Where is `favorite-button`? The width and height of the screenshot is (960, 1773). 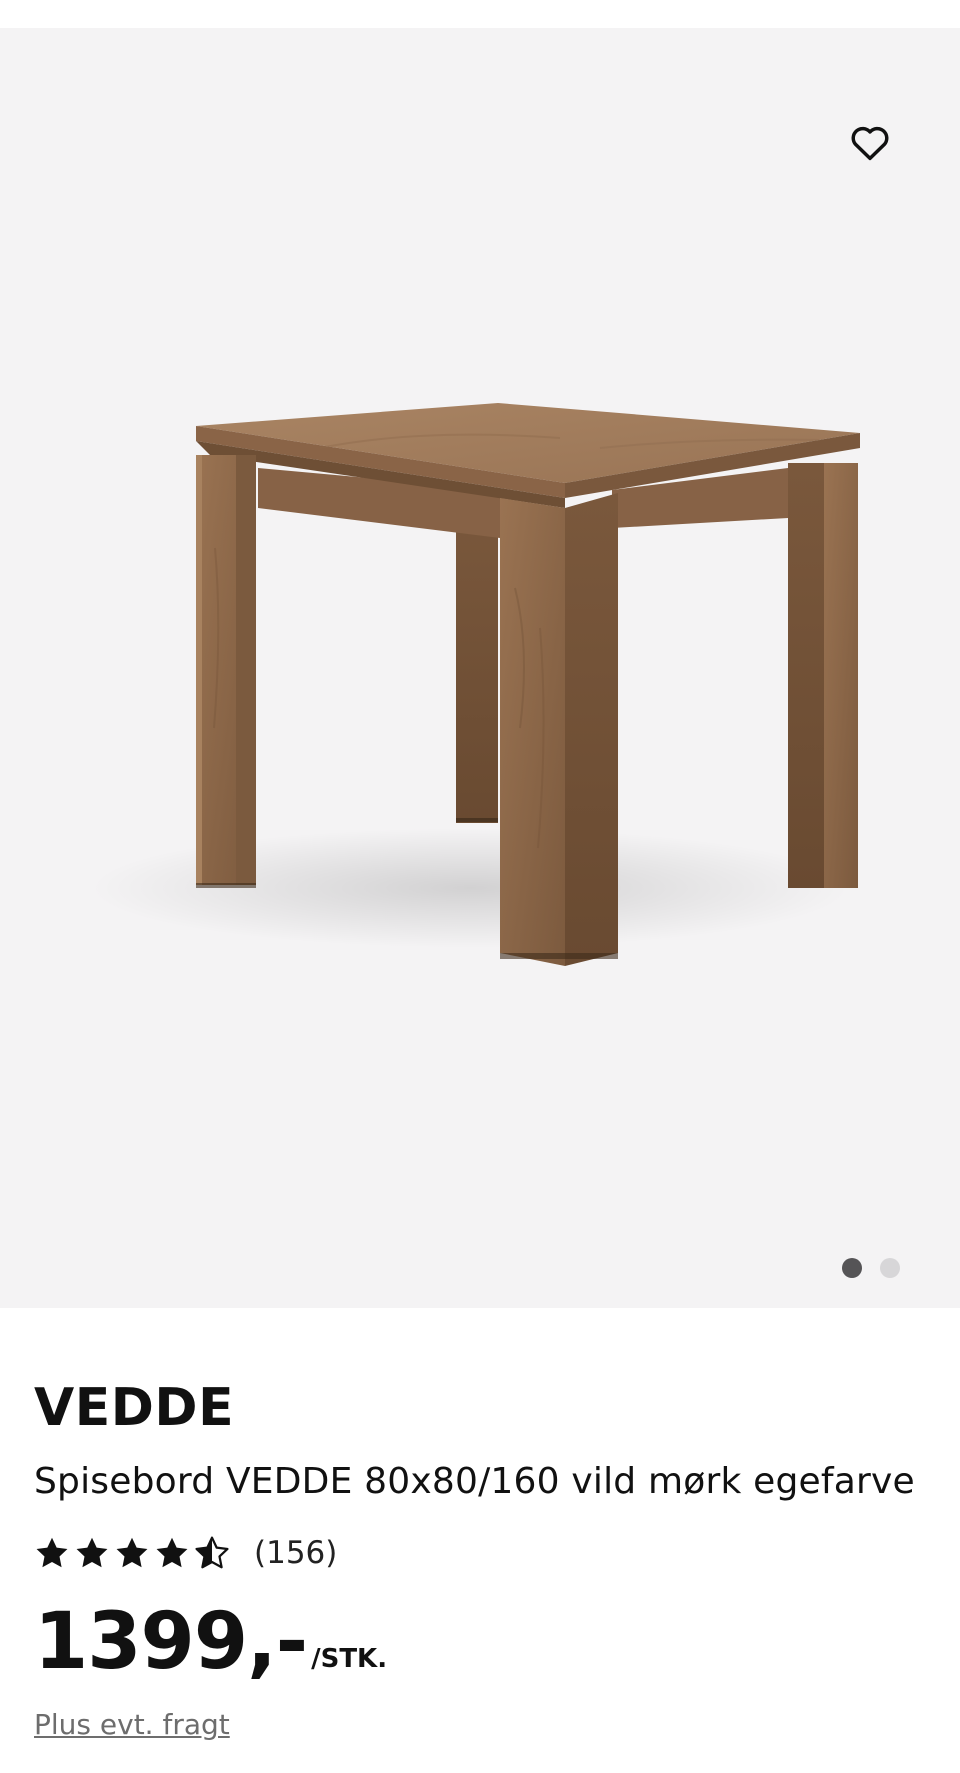
favorite-button is located at coordinates (870, 142).